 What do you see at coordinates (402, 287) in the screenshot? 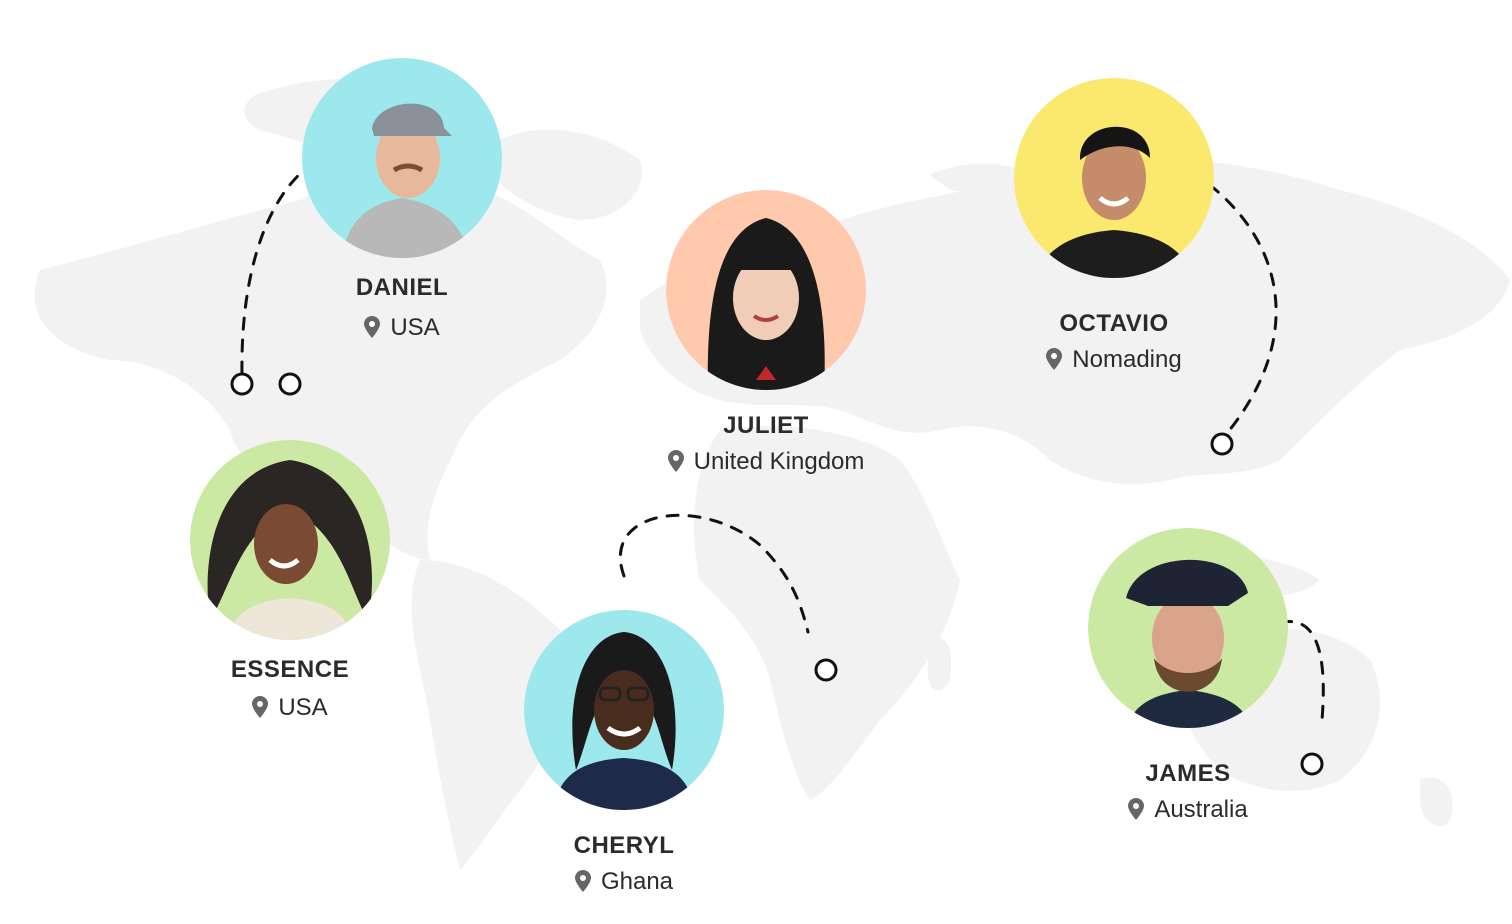
I see `member-name: DANIEL` at bounding box center [402, 287].